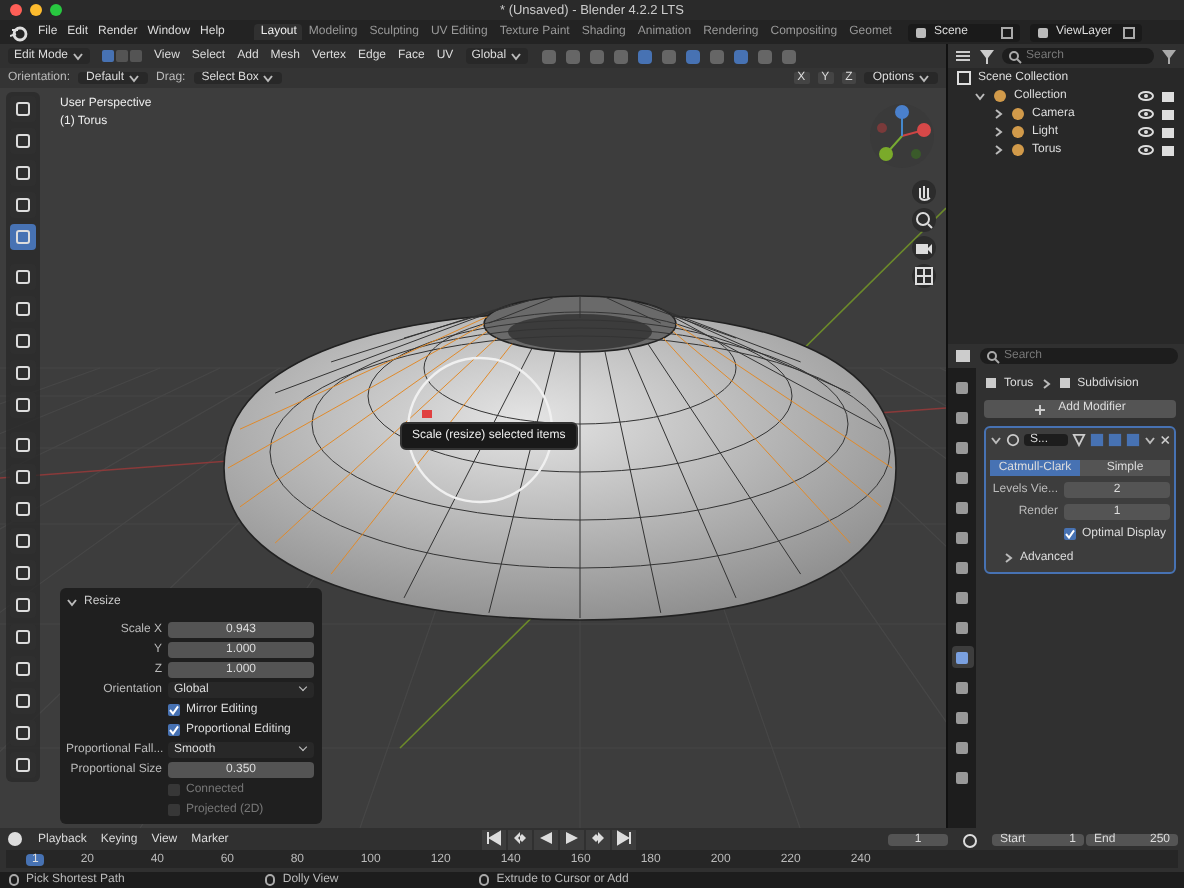 The width and height of the screenshot is (1184, 888). I want to click on camera-icon, so click(924, 248).